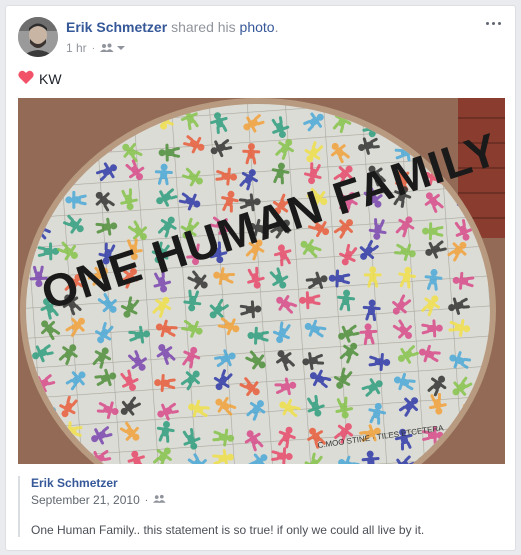 This screenshot has width=521, height=555. What do you see at coordinates (121, 48) in the screenshot?
I see `chevron-down-icon` at bounding box center [121, 48].